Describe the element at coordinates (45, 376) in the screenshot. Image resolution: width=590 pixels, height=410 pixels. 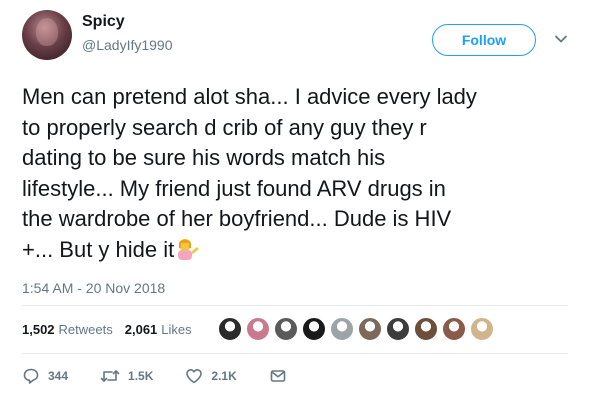
I see `reply-button: 344` at that location.